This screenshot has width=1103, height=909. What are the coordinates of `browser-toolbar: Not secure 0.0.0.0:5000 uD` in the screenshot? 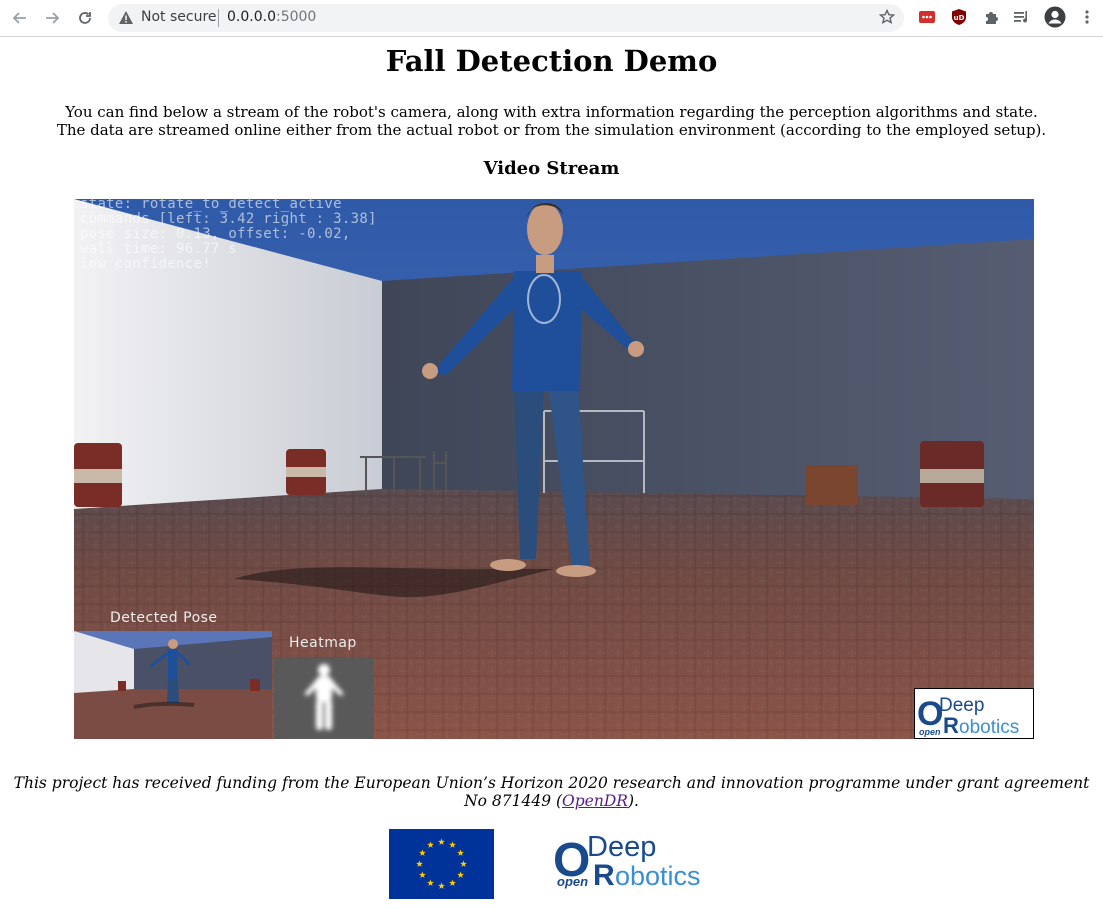 It's located at (551, 18).